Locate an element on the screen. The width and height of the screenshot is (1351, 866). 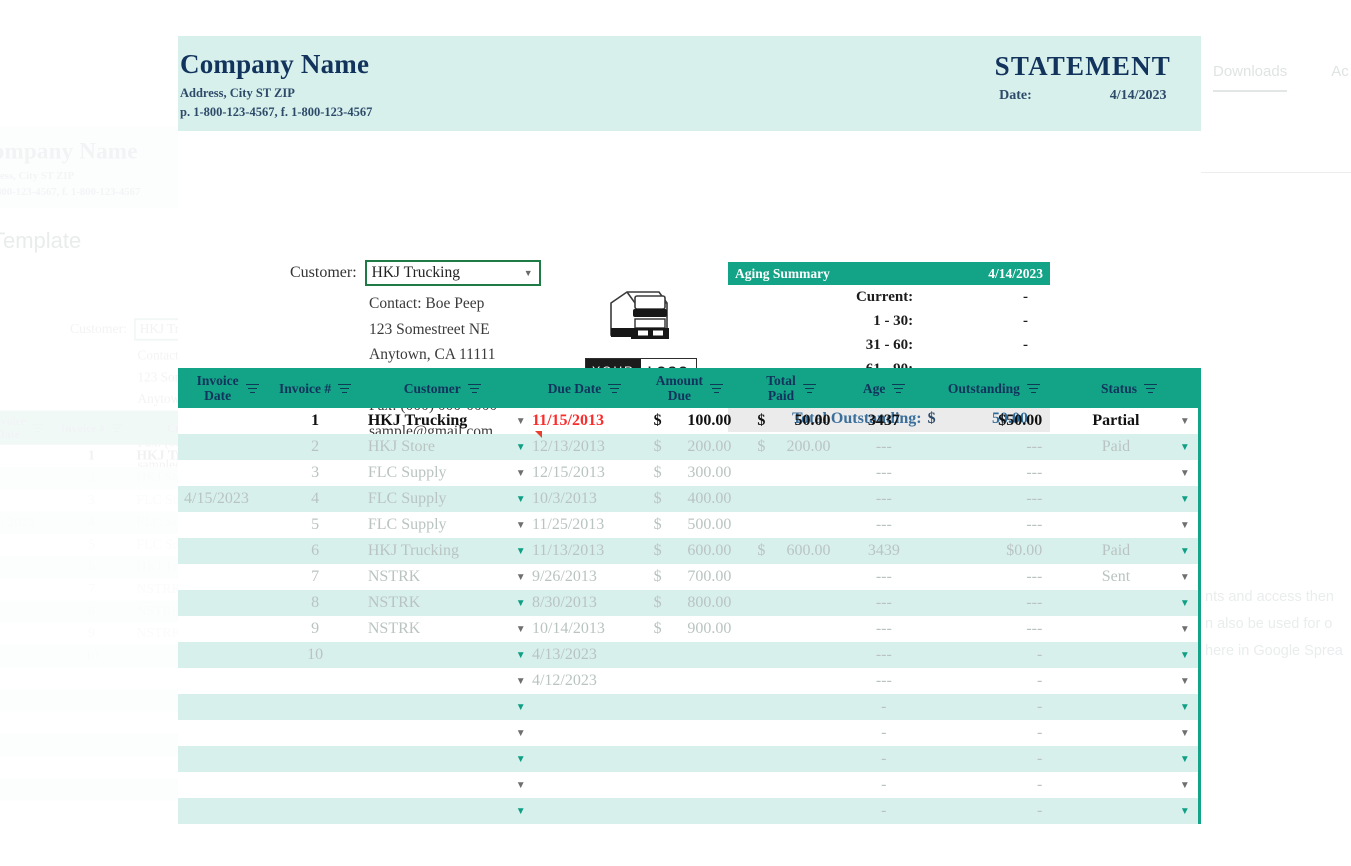
customer-city: Anytown, CA 11111 is located at coordinates (432, 354).